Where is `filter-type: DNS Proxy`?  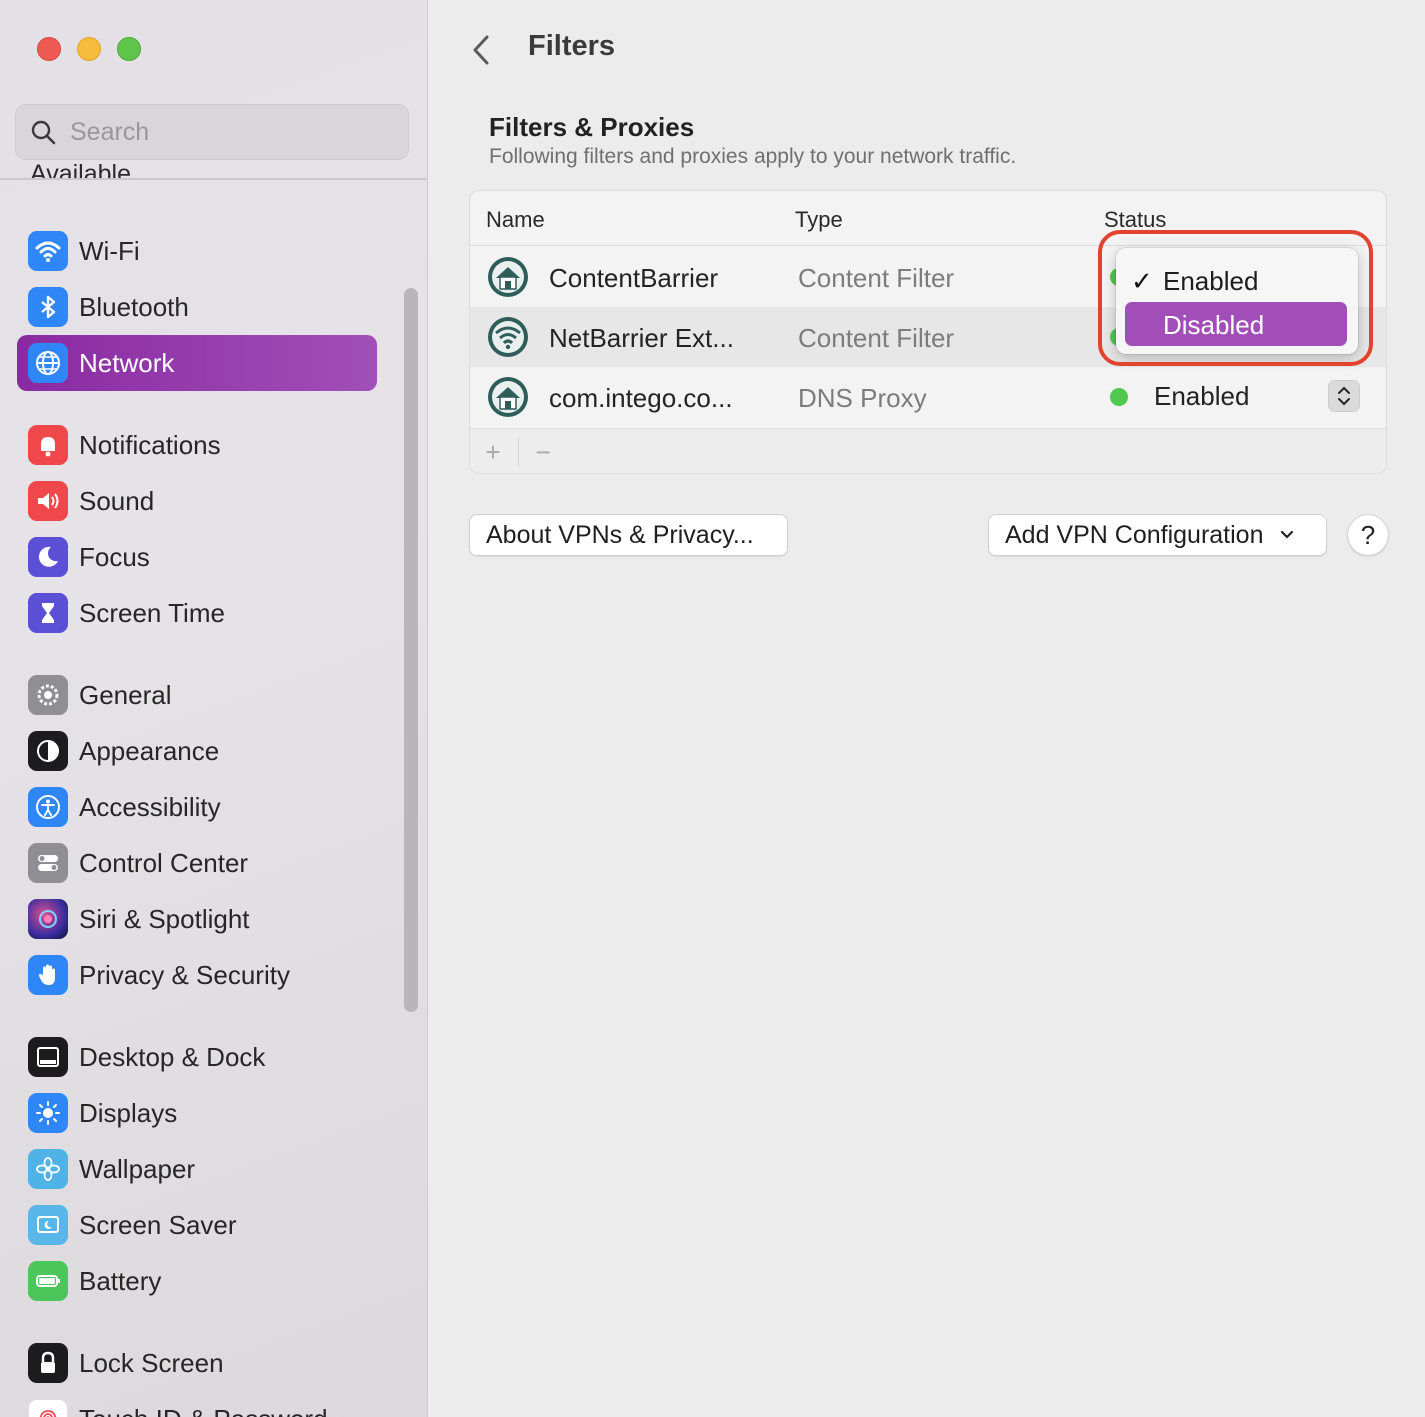 filter-type: DNS Proxy is located at coordinates (862, 398).